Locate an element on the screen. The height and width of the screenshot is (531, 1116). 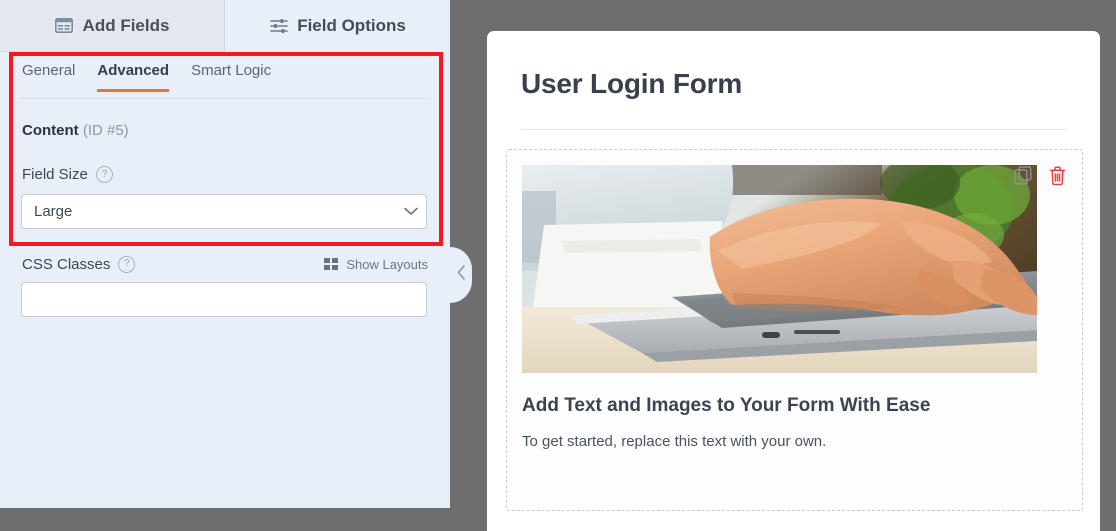
builder-tab-bar: Add Fields Field Options is located at coordinates (225, 26).